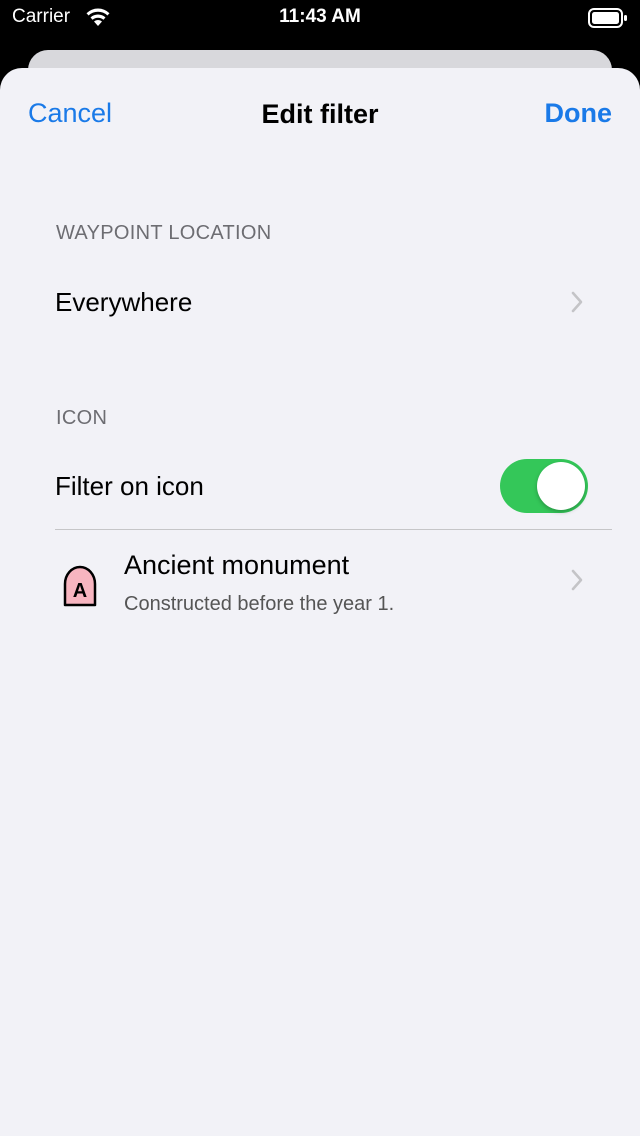 The width and height of the screenshot is (640, 1136). I want to click on filter-on-icon-label: Filter on icon, so click(129, 486).